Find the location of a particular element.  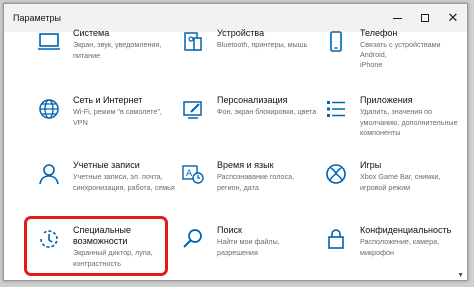

maximize-icon is located at coordinates (425, 18).